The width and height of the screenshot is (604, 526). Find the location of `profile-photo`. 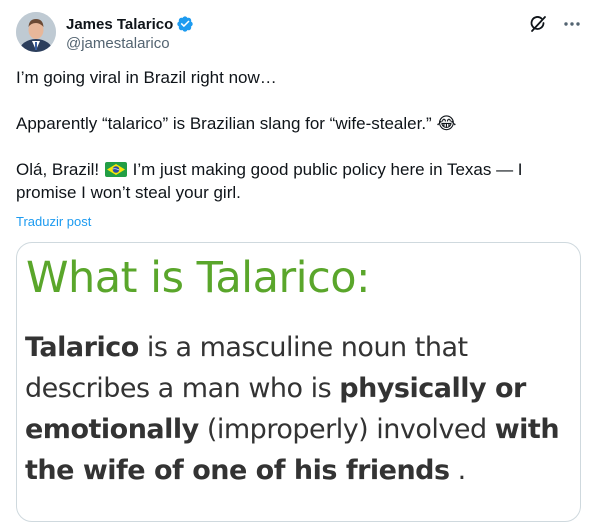

profile-photo is located at coordinates (36, 32).